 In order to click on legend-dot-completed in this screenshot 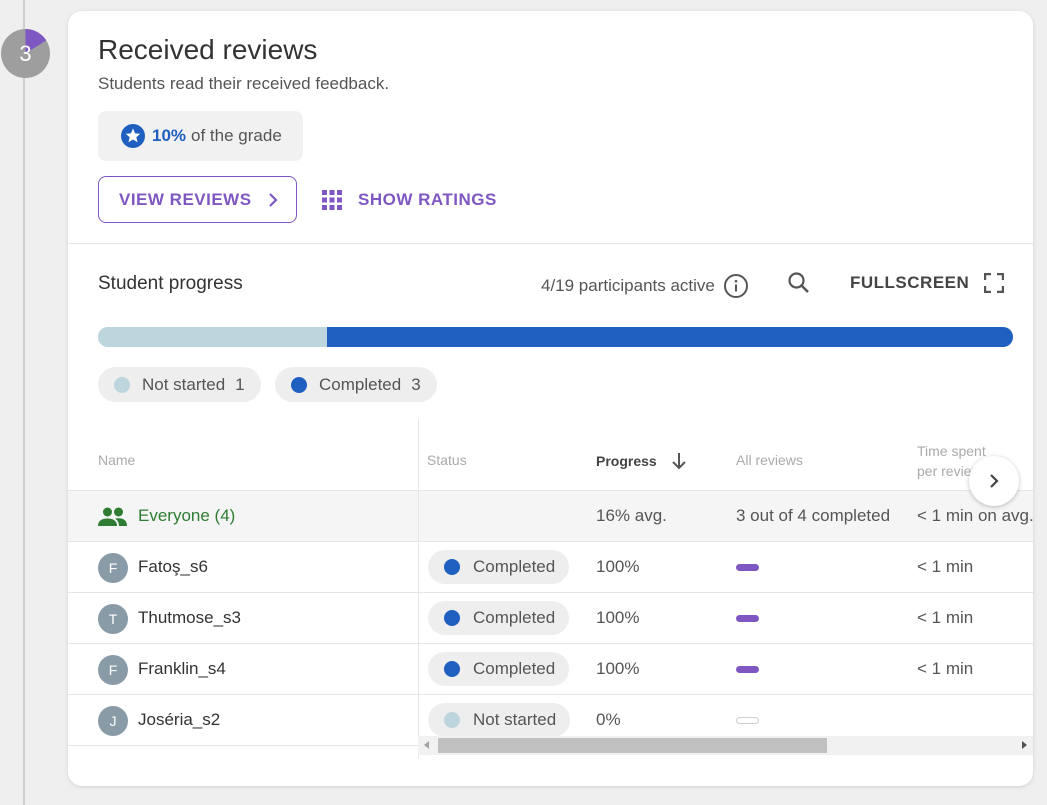, I will do `click(299, 384)`.